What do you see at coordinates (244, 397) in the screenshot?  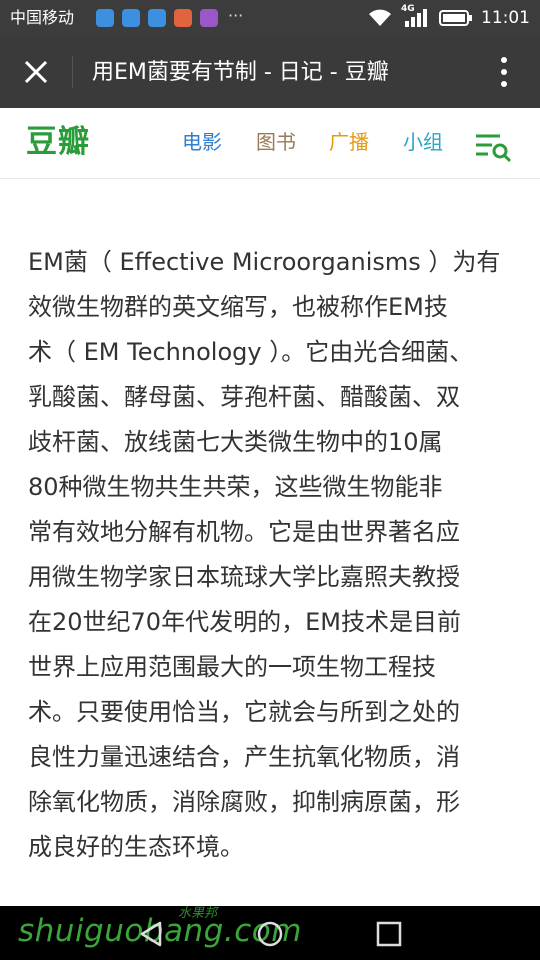 I see `article-line: 乳酸菌、酵母菌、芽孢杆菌、醋酸菌、双` at bounding box center [244, 397].